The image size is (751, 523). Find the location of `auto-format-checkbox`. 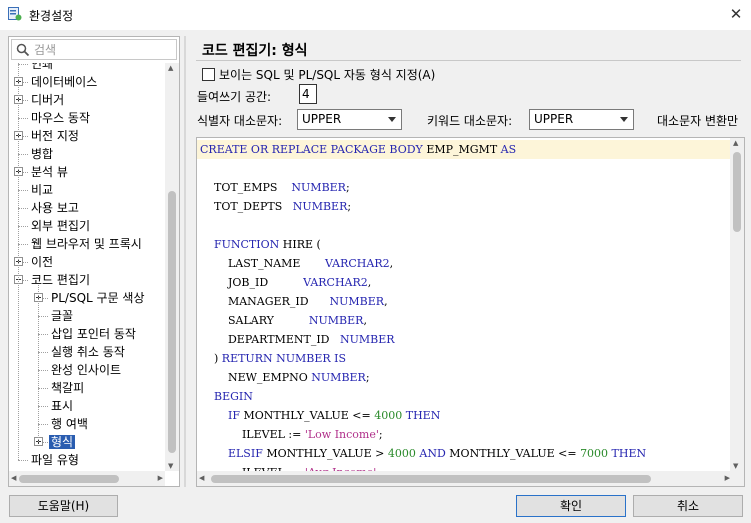

auto-format-checkbox is located at coordinates (208, 74).